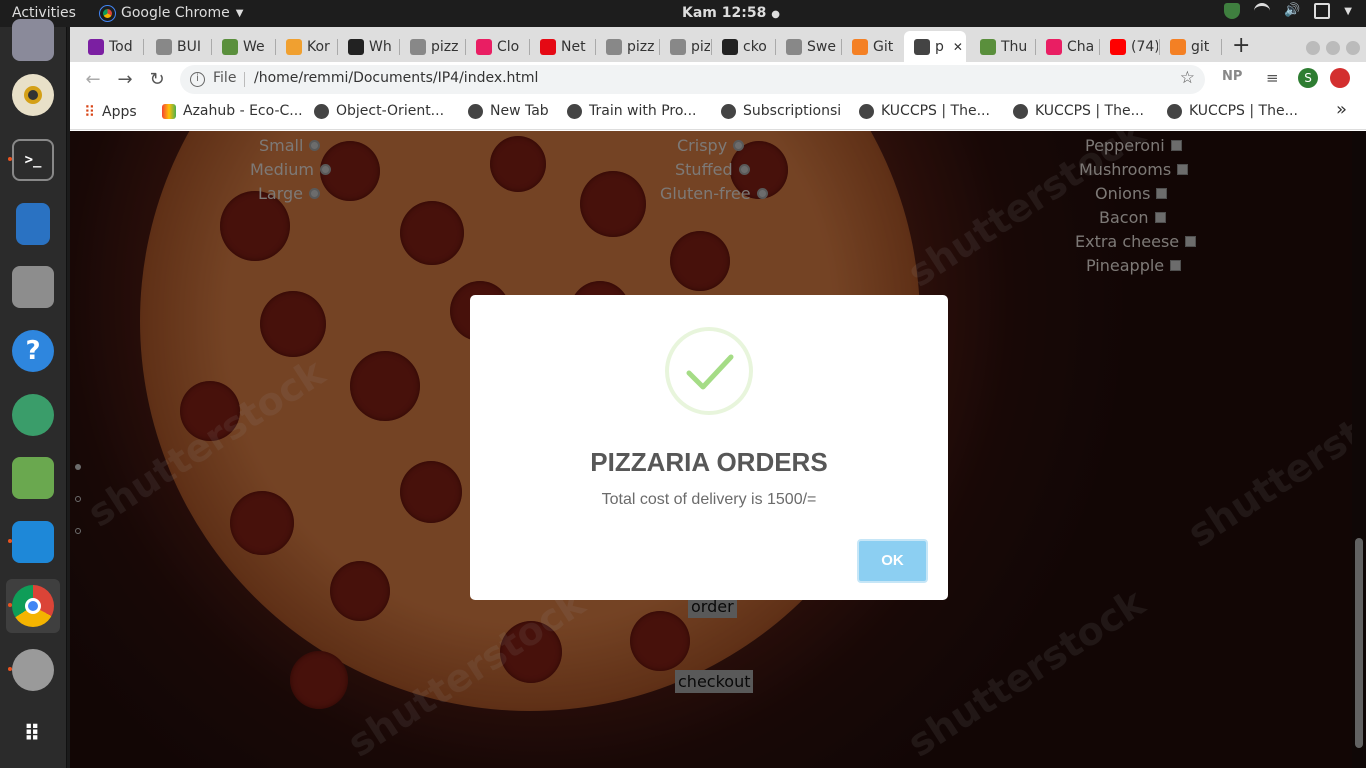 The width and height of the screenshot is (1366, 768). What do you see at coordinates (1129, 46) in the screenshot?
I see `browser-tab: (74)` at bounding box center [1129, 46].